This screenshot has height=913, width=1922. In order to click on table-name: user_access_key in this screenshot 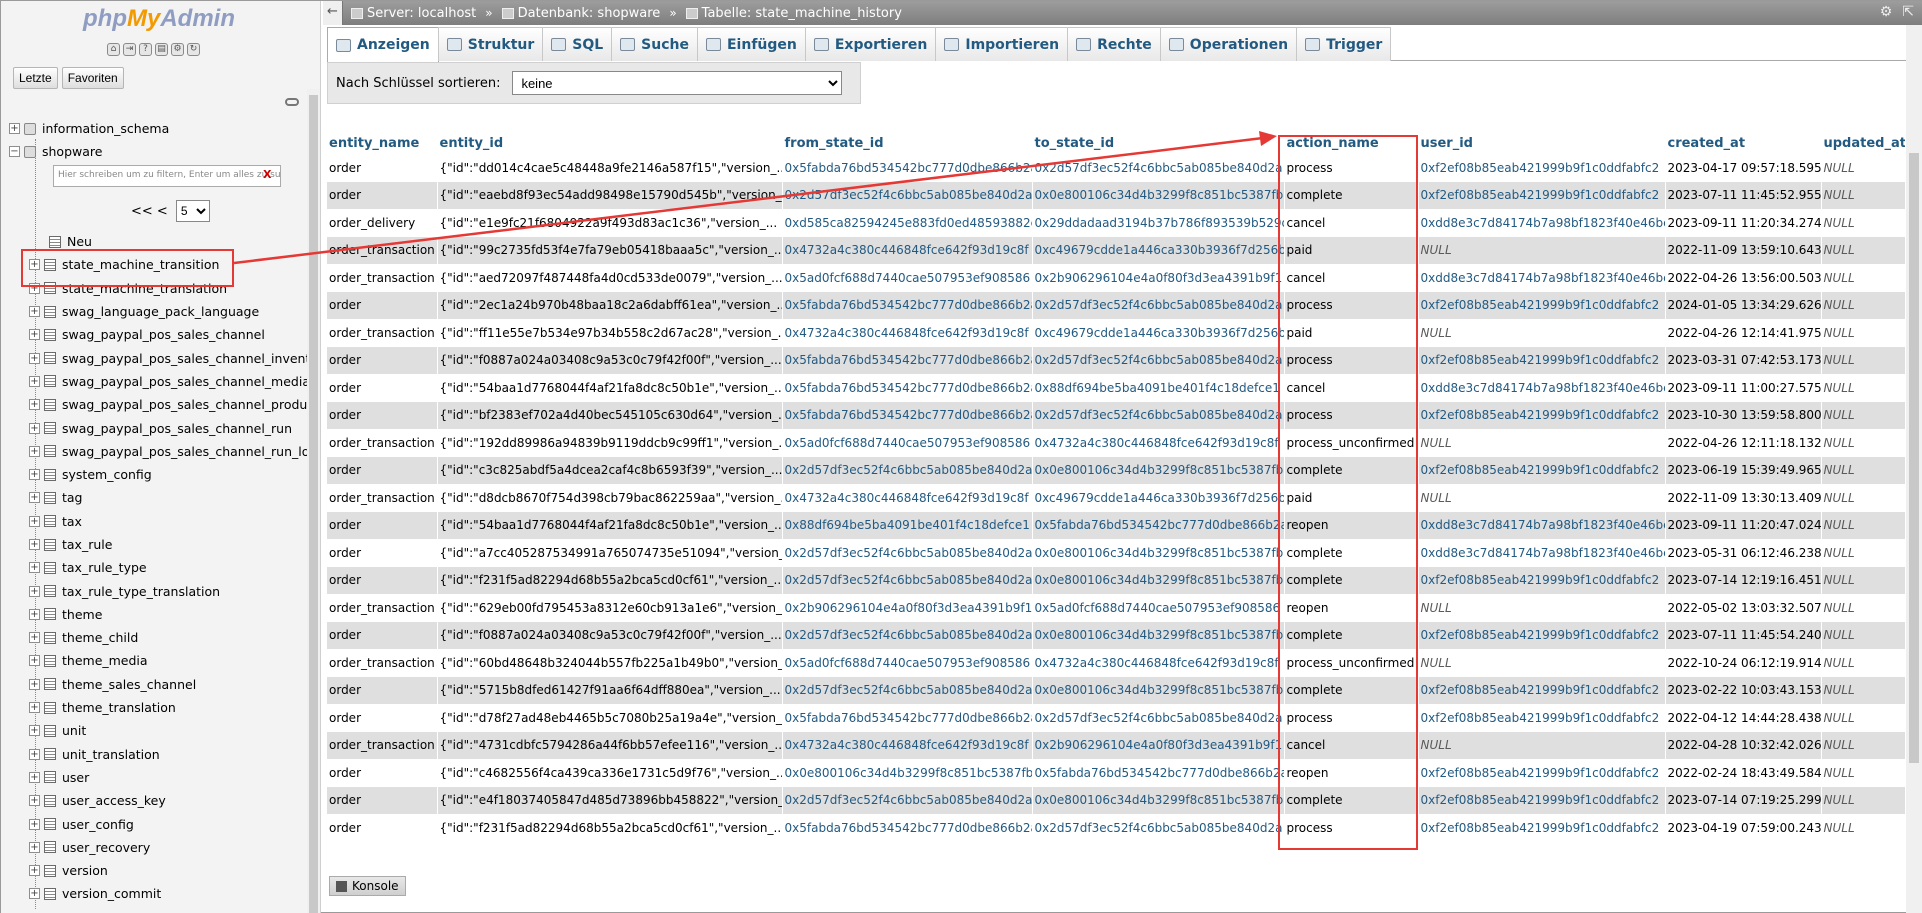, I will do `click(114, 800)`.